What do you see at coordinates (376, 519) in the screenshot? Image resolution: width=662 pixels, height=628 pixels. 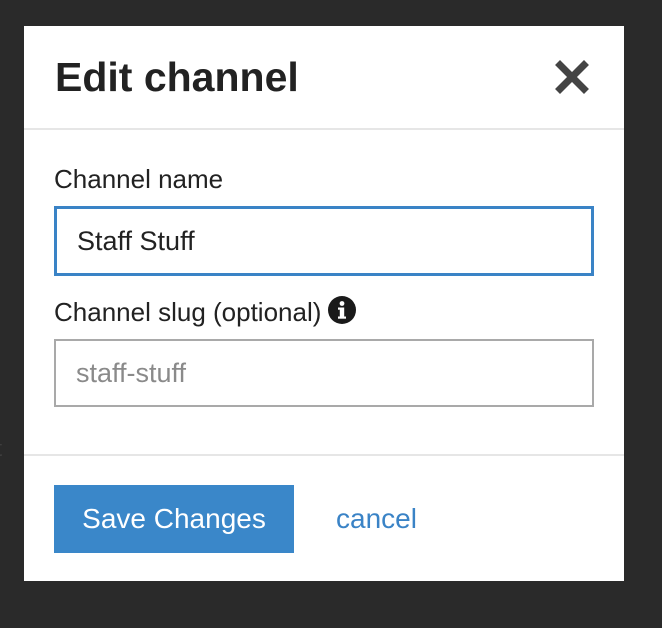 I see `cancel-link: cancel` at bounding box center [376, 519].